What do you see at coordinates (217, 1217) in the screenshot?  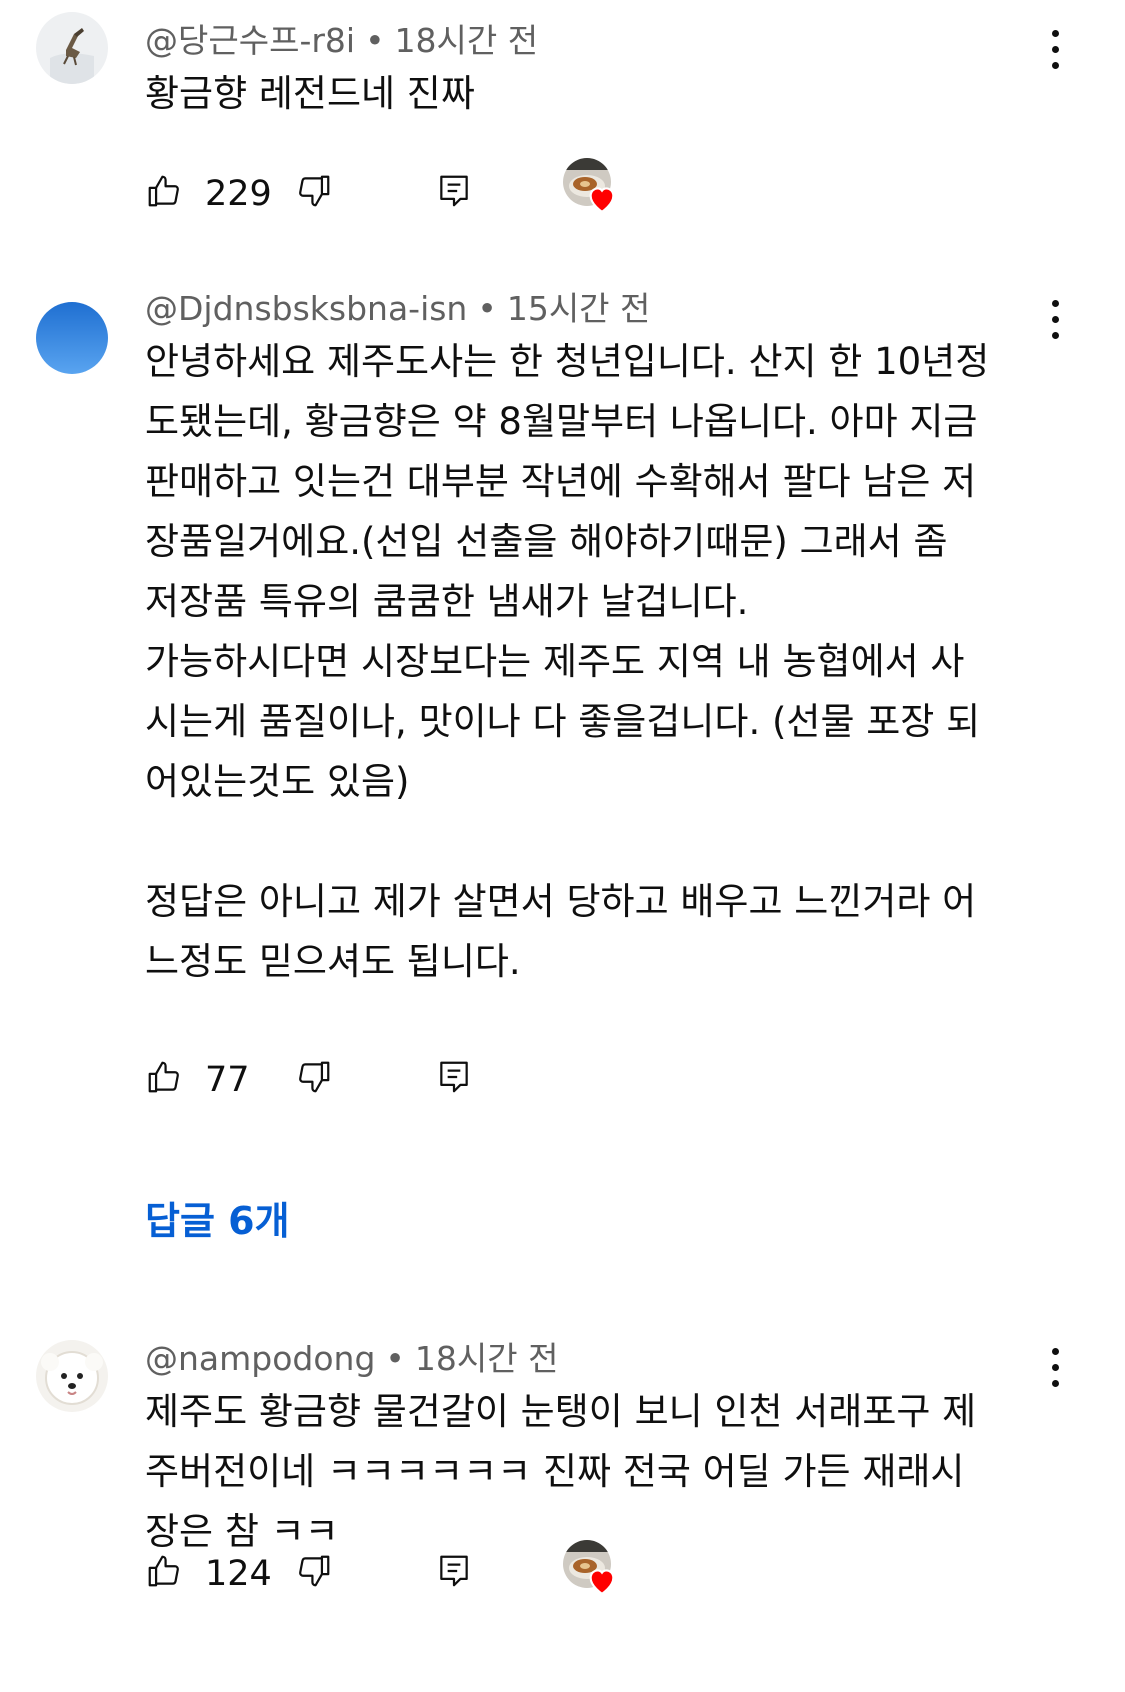 I see `view-replies-button: 답글 6개` at bounding box center [217, 1217].